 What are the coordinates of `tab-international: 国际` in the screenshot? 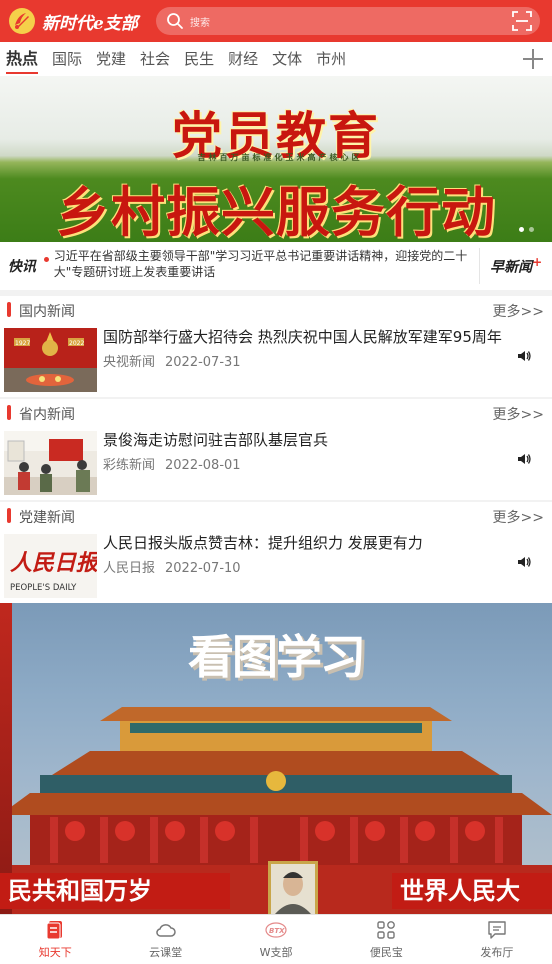 It's located at (67, 59).